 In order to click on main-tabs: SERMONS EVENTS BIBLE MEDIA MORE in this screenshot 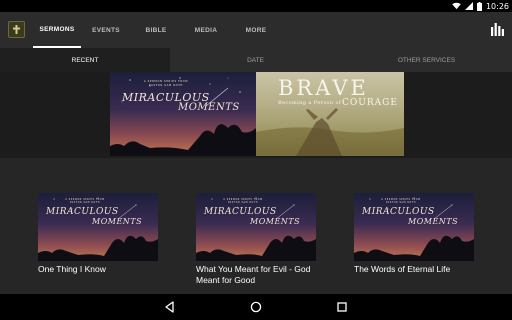, I will do `click(157, 30)`.